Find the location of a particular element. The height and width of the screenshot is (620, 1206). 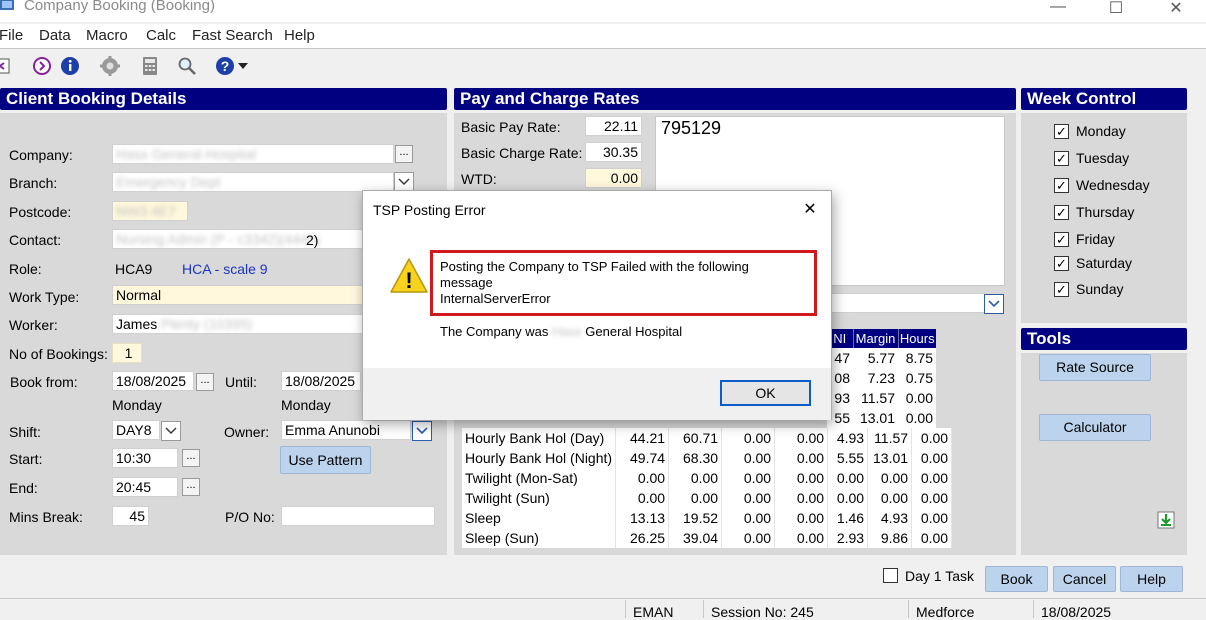

table-cell: 49.74 is located at coordinates (642, 458).